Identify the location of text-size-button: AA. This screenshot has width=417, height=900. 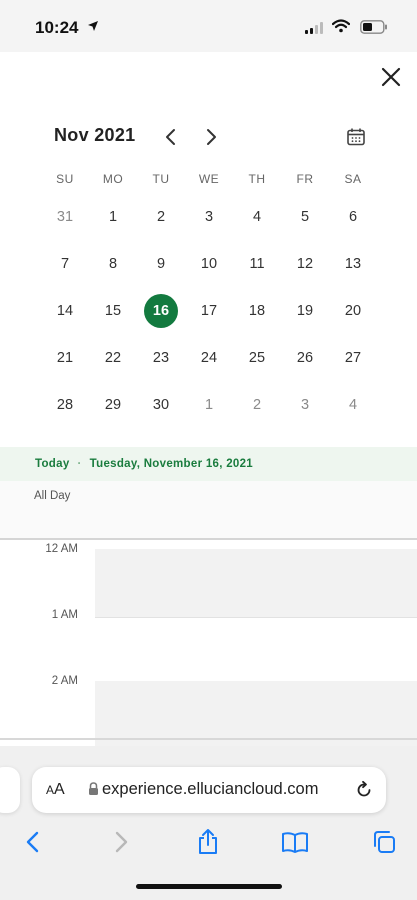
(55, 790).